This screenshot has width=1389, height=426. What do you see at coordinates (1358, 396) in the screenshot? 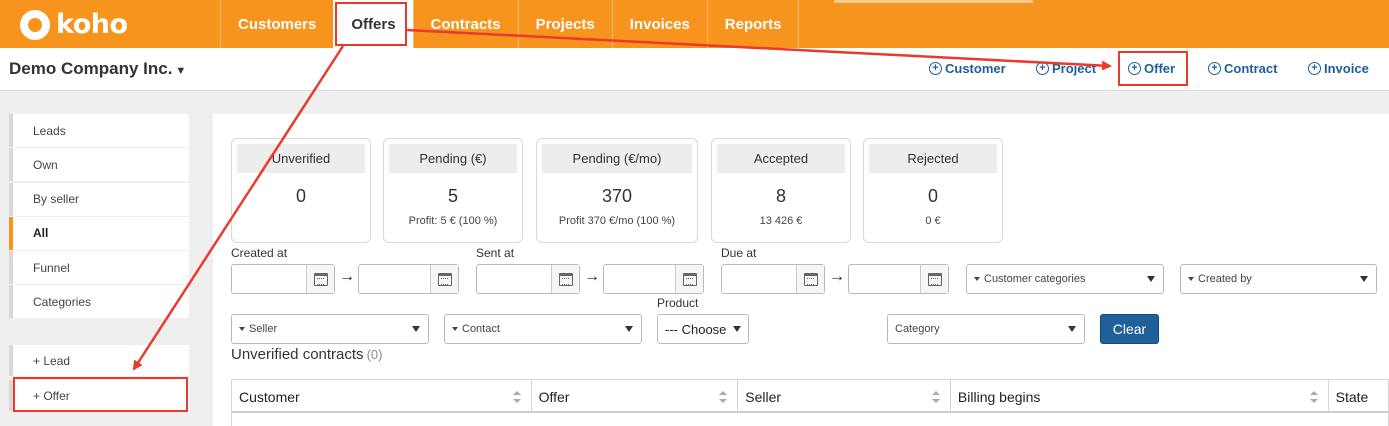
I see `column-header-state: State` at bounding box center [1358, 396].